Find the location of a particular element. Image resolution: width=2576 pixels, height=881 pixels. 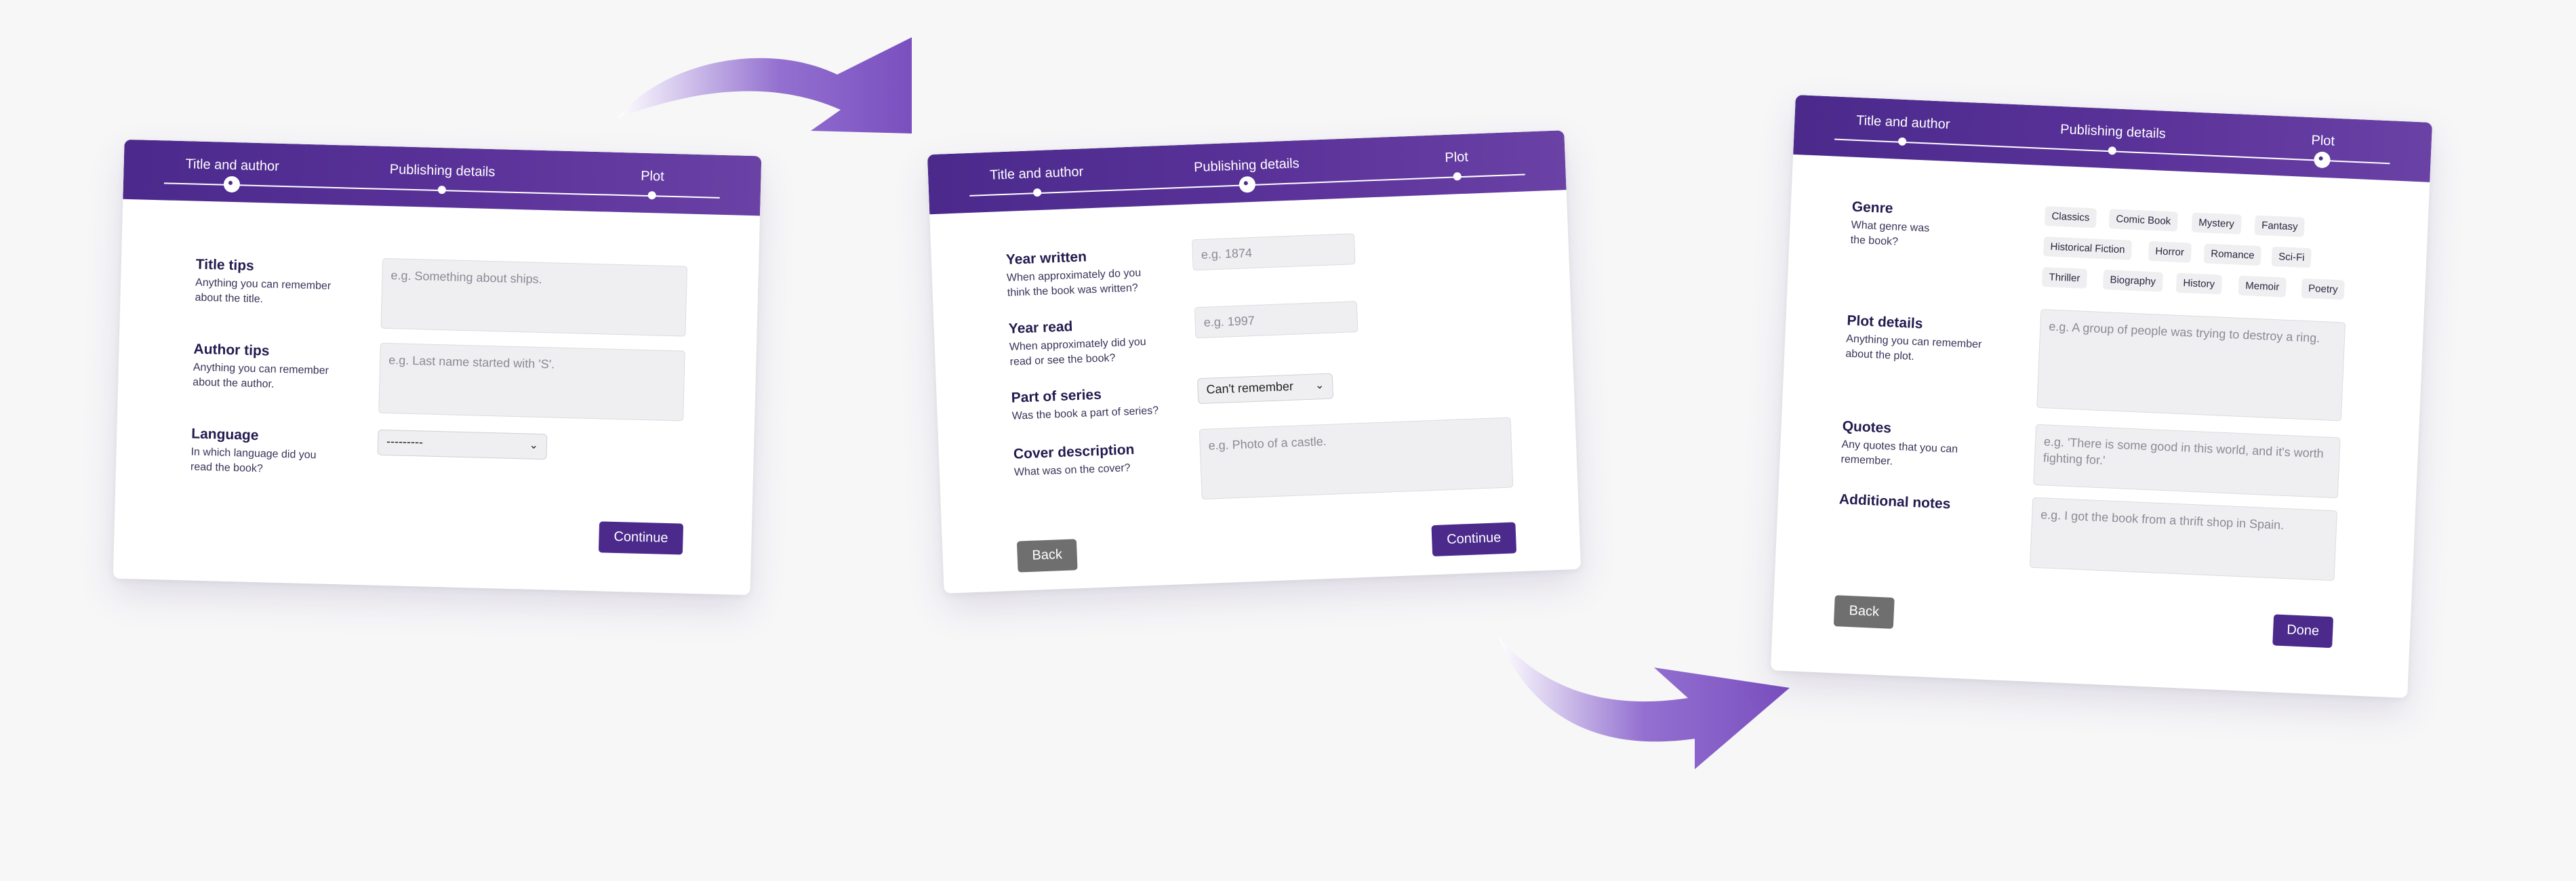

year-written-label: Year written is located at coordinates (1046, 259).